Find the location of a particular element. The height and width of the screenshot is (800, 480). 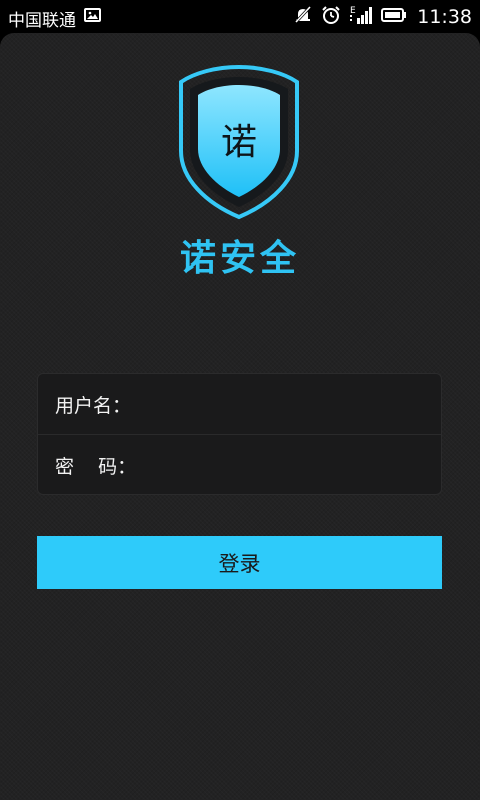

password-row: 密 码： is located at coordinates (239, 465).